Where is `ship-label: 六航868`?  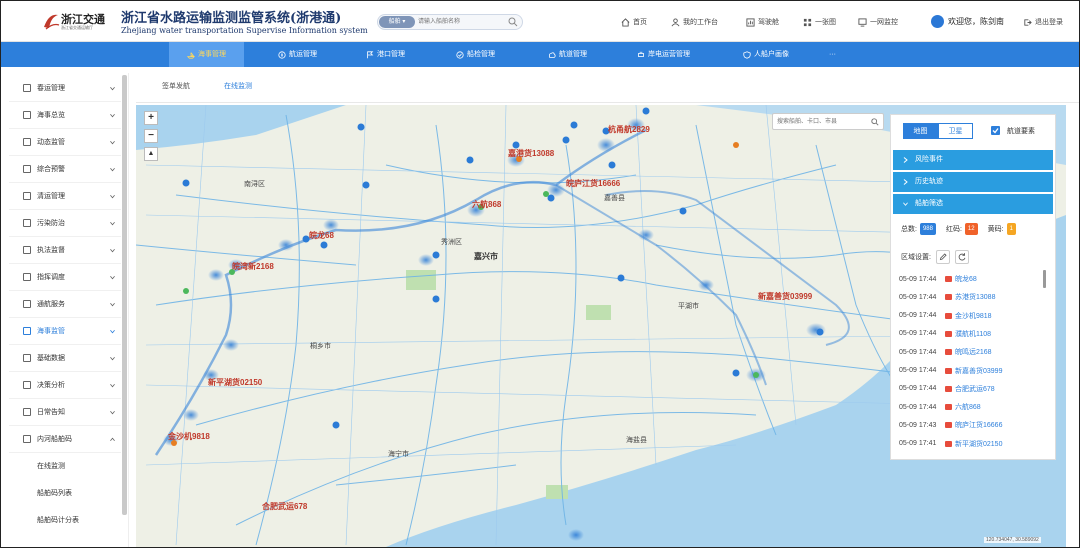
ship-label: 六航868 is located at coordinates (486, 204).